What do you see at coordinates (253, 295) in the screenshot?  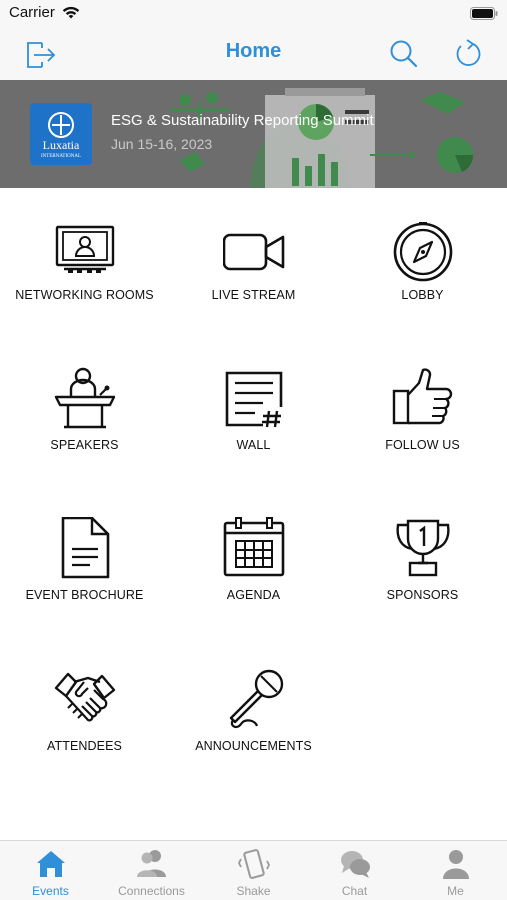 I see `menu-item-label: LIVE STREAM` at bounding box center [253, 295].